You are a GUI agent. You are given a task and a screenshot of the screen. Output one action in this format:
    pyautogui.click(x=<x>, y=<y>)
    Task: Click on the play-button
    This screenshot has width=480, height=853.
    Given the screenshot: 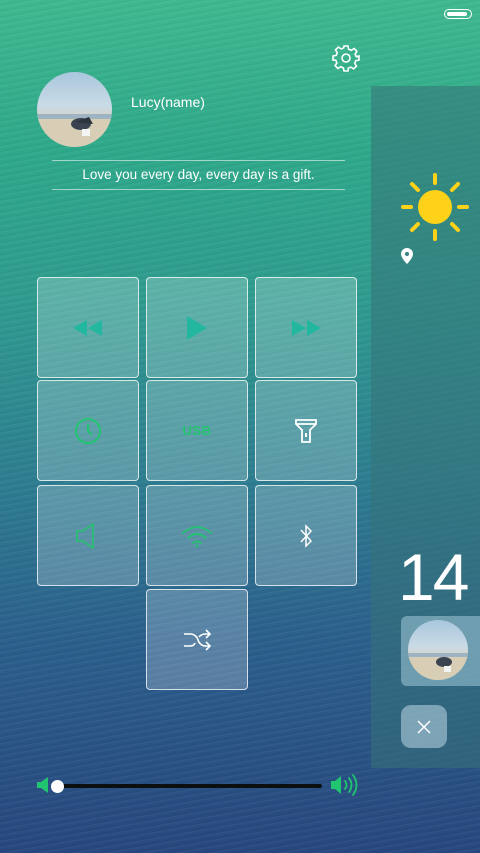 What is the action you would take?
    pyautogui.click(x=197, y=327)
    